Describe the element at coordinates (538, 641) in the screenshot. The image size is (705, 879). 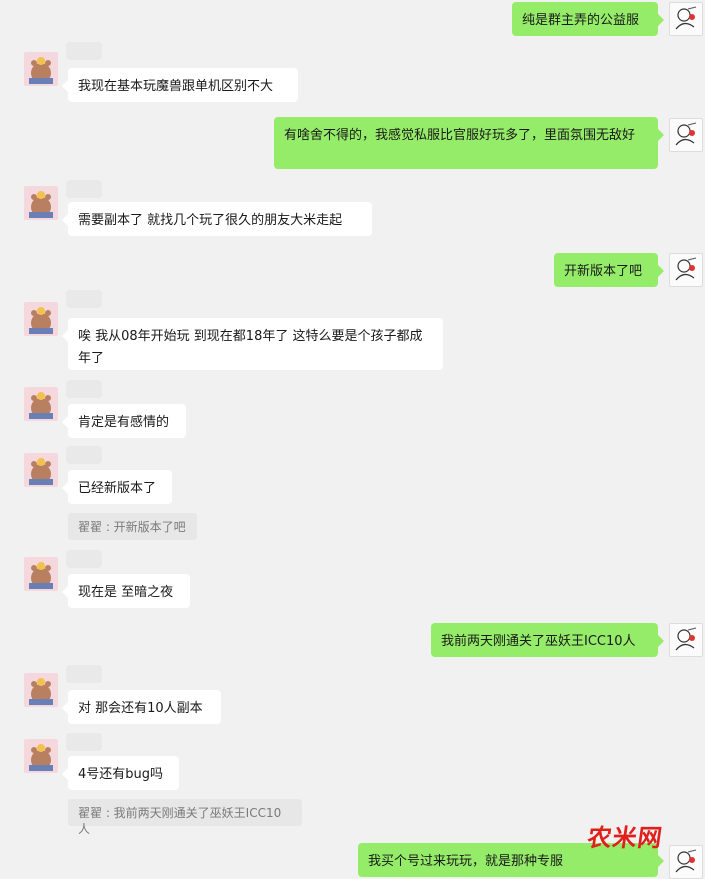
I see `message-text: 我前两天刚通关了巫妖王ICC10人` at that location.